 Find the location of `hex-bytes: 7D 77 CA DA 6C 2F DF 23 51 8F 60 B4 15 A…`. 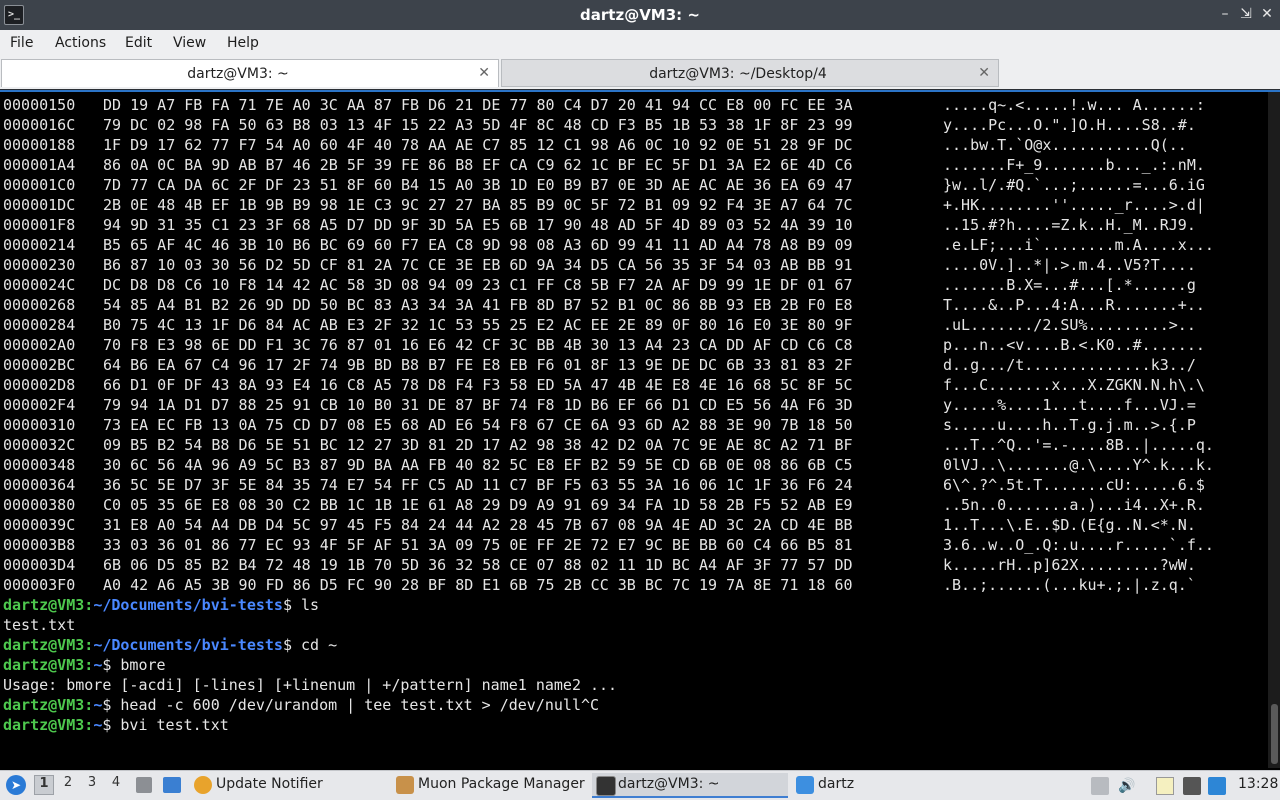

hex-bytes: 7D 77 CA DA 6C 2F DF 23 51 8F 60 B4 15 A… is located at coordinates (478, 185).